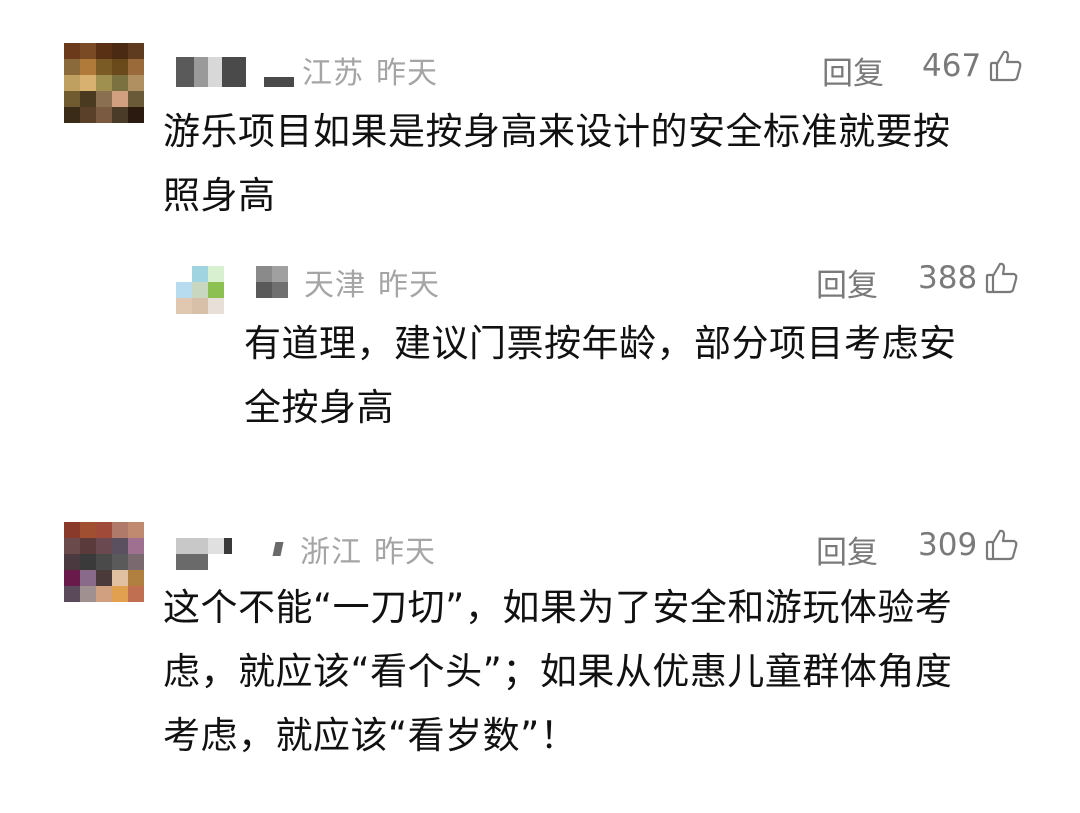 This screenshot has height=813, width=1080. Describe the element at coordinates (368, 549) in the screenshot. I see `comment-meta: 浙江 昨天` at that location.